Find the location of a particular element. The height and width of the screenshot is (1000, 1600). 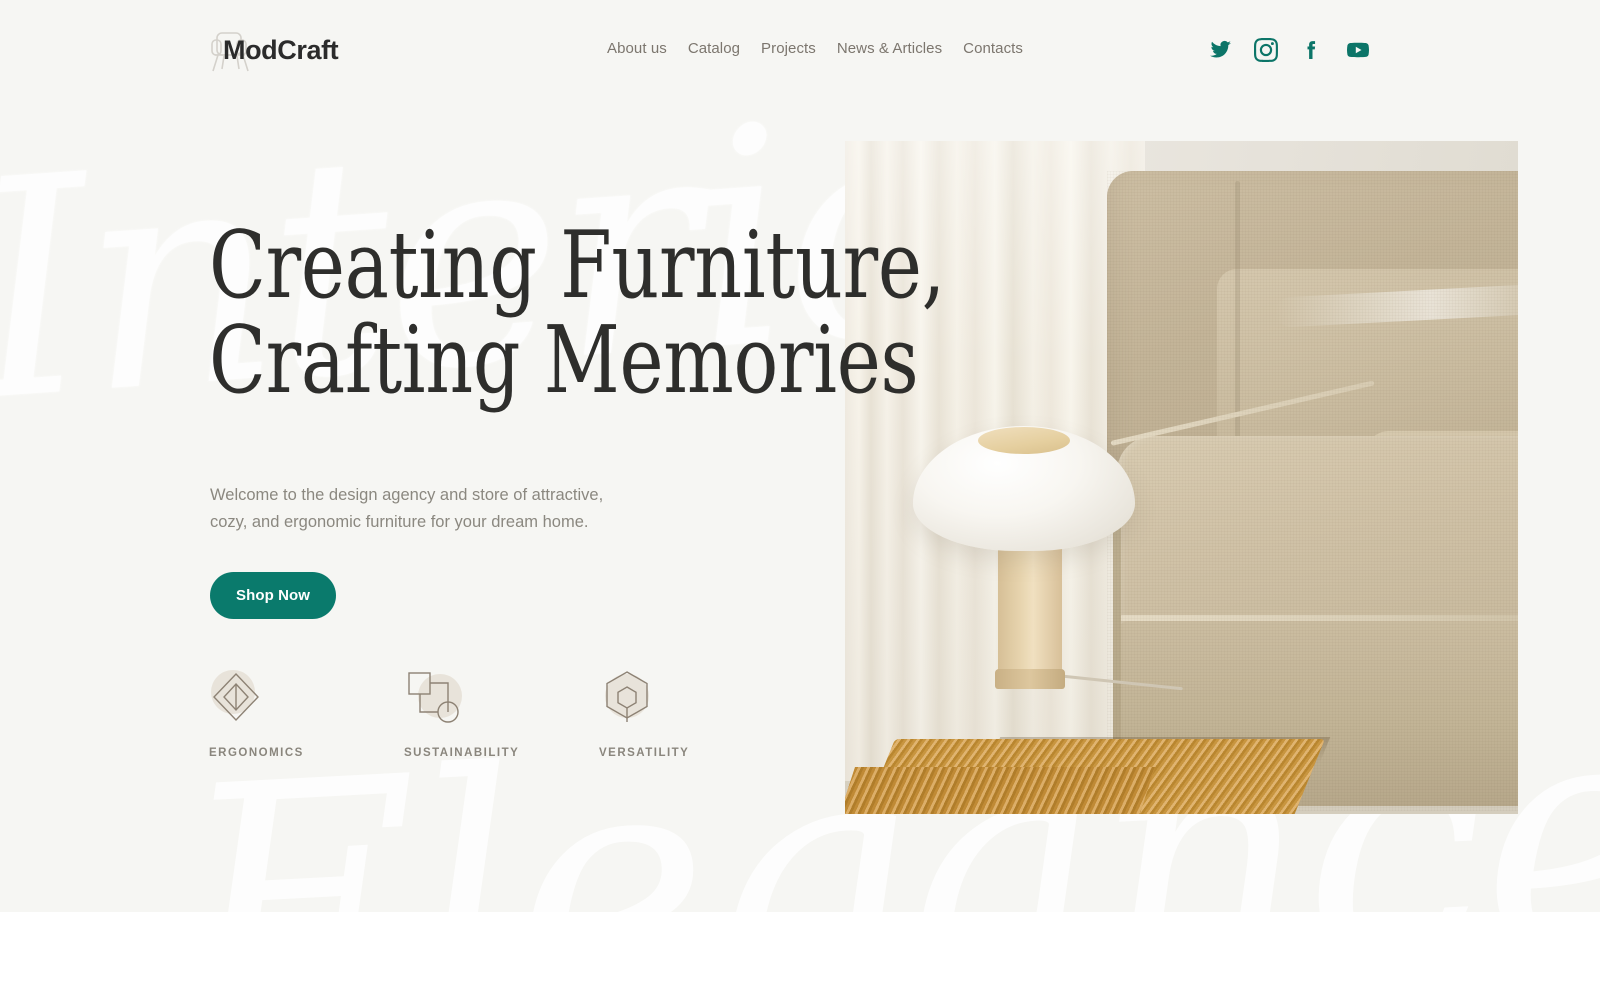

nav-item-catalog: Catalog is located at coordinates (714, 48).